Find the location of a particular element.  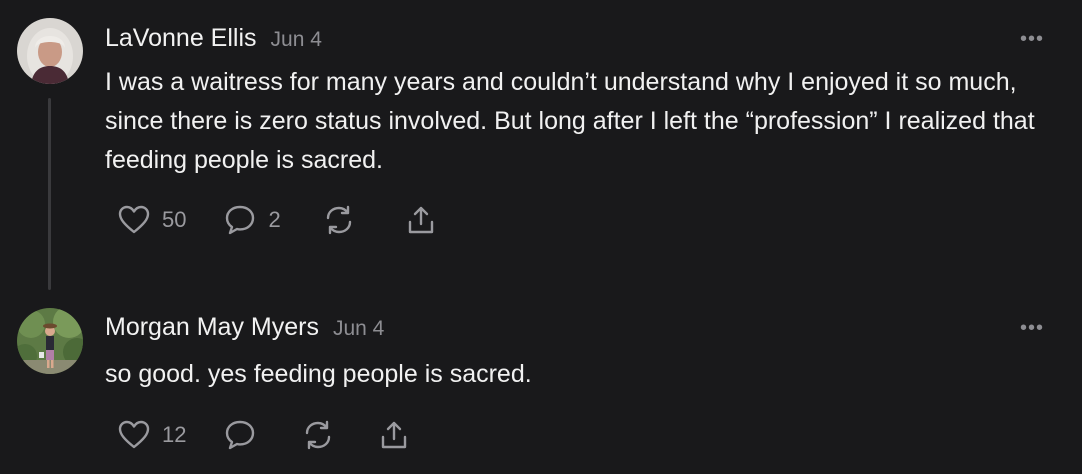

like-button: 12 is located at coordinates (152, 435).